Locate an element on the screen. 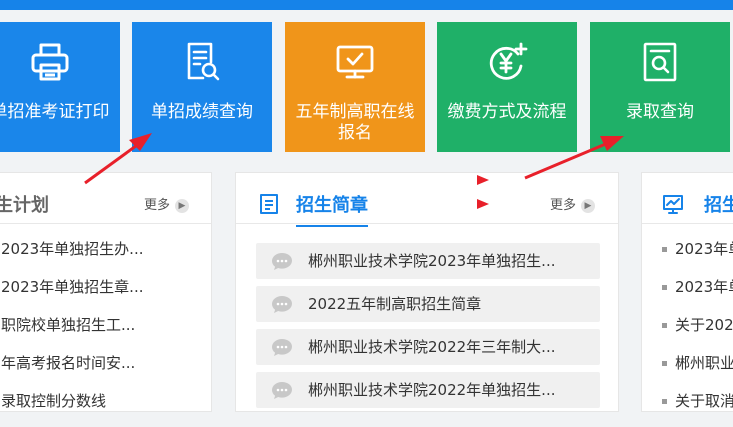  printer-icon is located at coordinates (50, 62).